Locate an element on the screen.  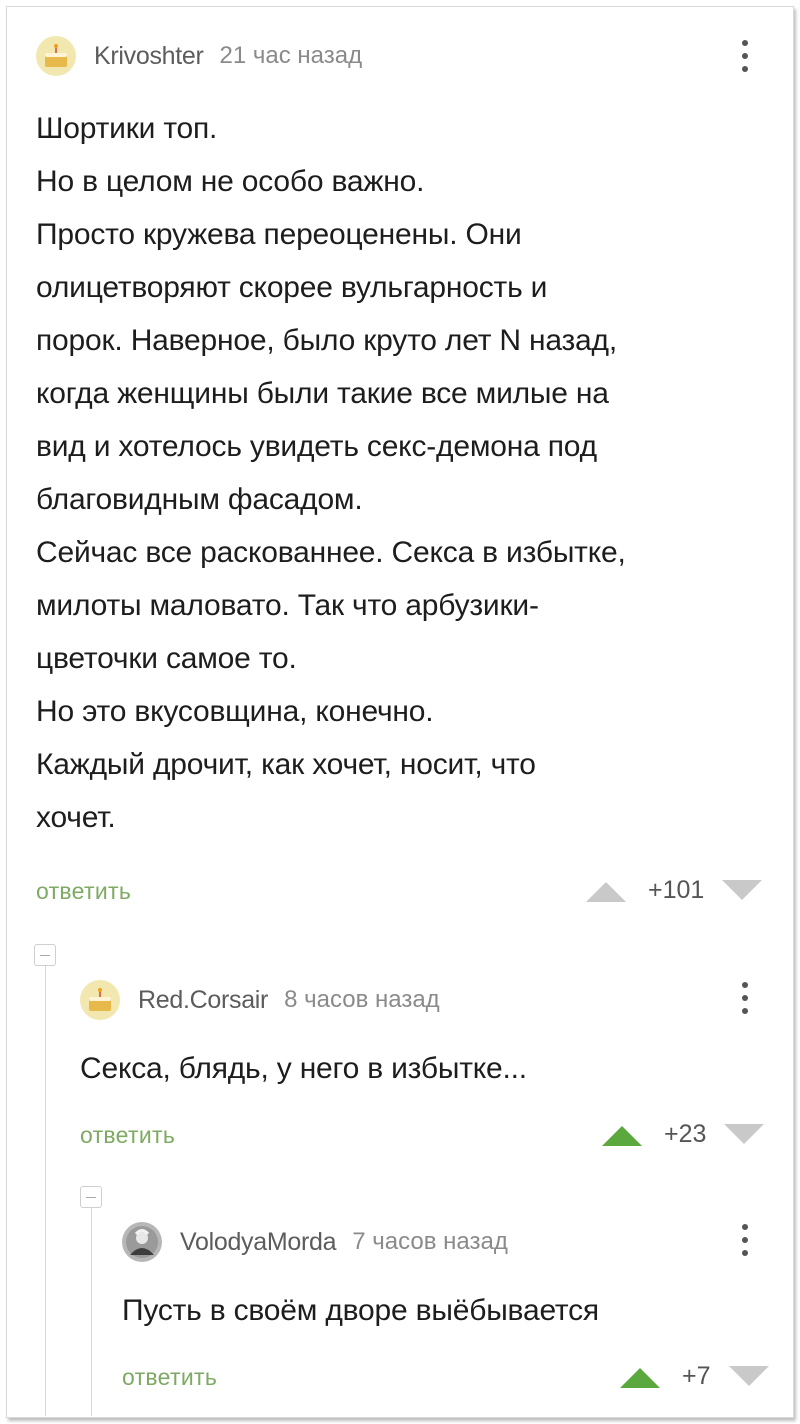
text-line: хочет. is located at coordinates (76, 817).